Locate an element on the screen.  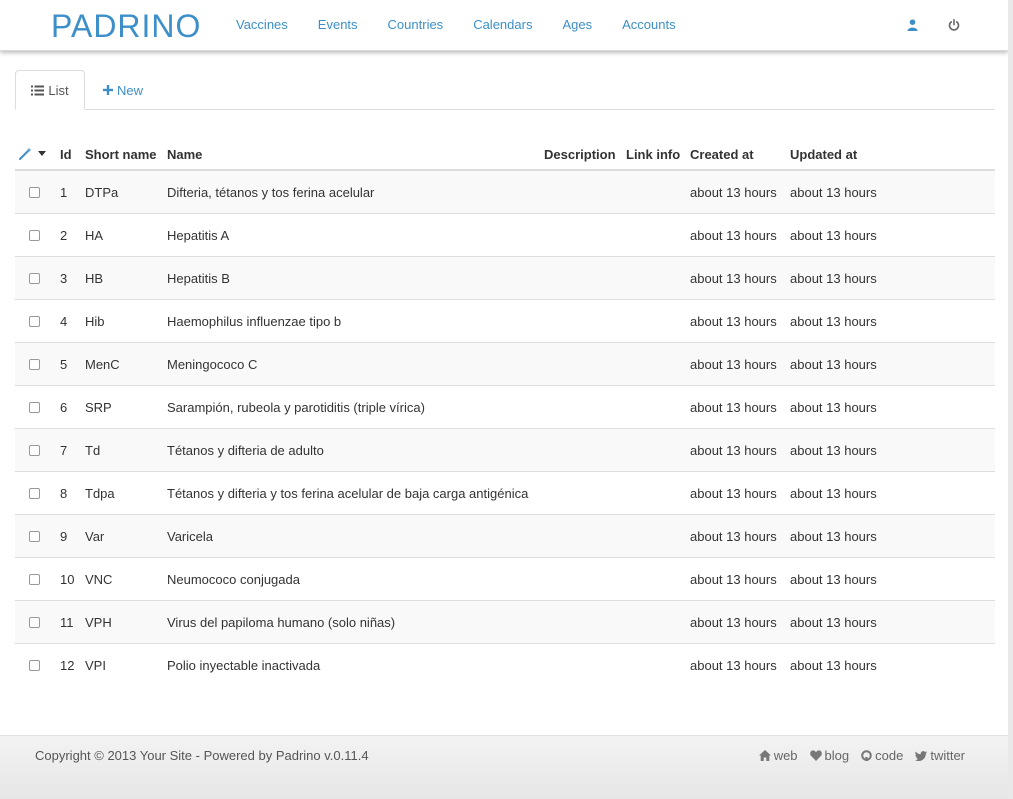
cell-short-name: HA is located at coordinates (126, 235).